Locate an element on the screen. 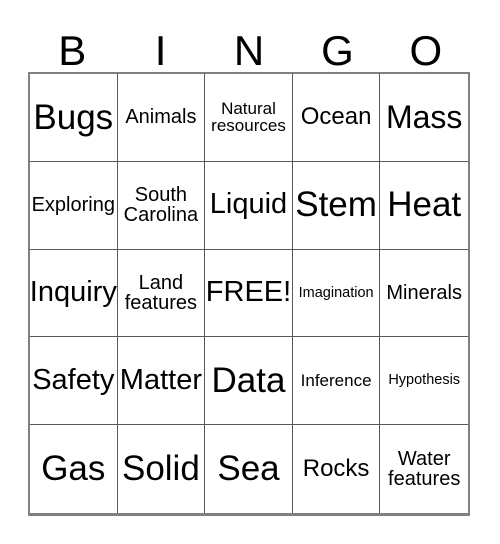 Image resolution: width=500 pixels, height=544 pixels. bingo-cell: Hypothesis is located at coordinates (424, 381).